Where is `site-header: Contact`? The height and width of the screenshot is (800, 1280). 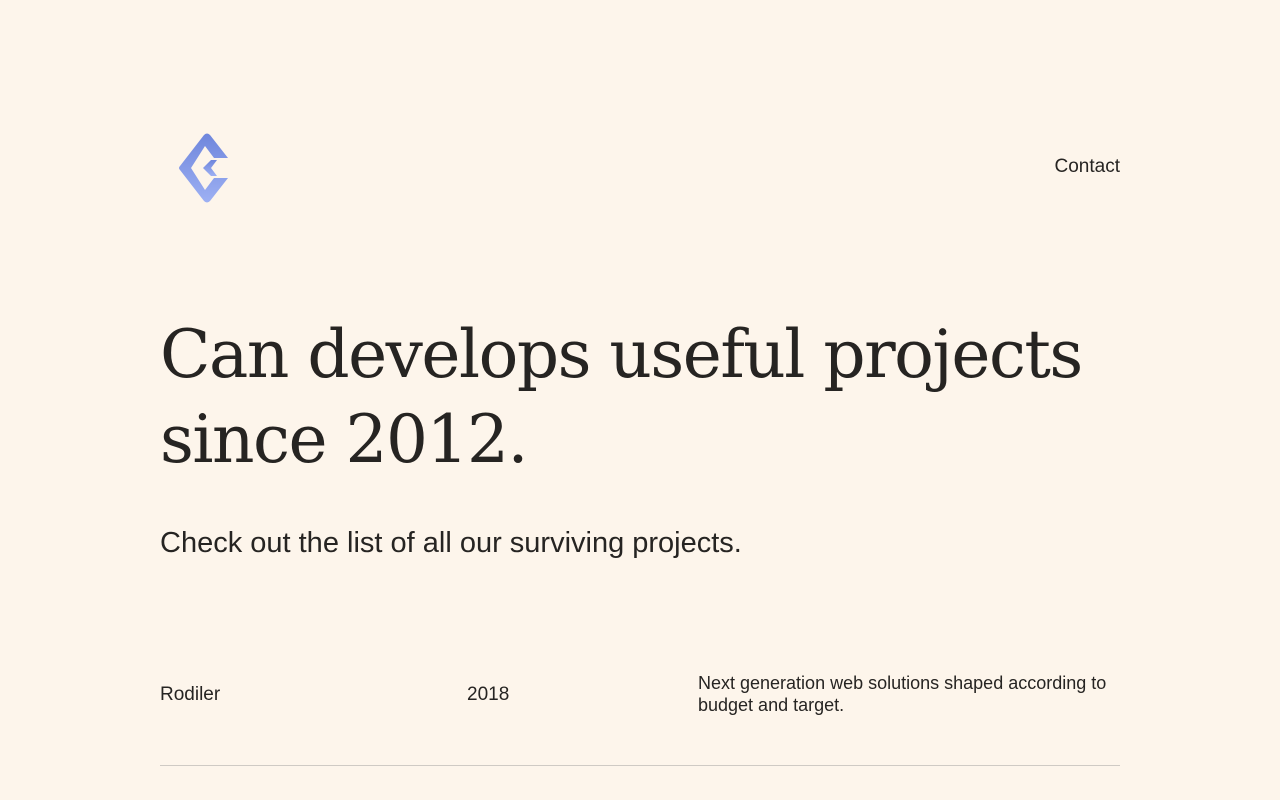
site-header: Contact is located at coordinates (640, 168).